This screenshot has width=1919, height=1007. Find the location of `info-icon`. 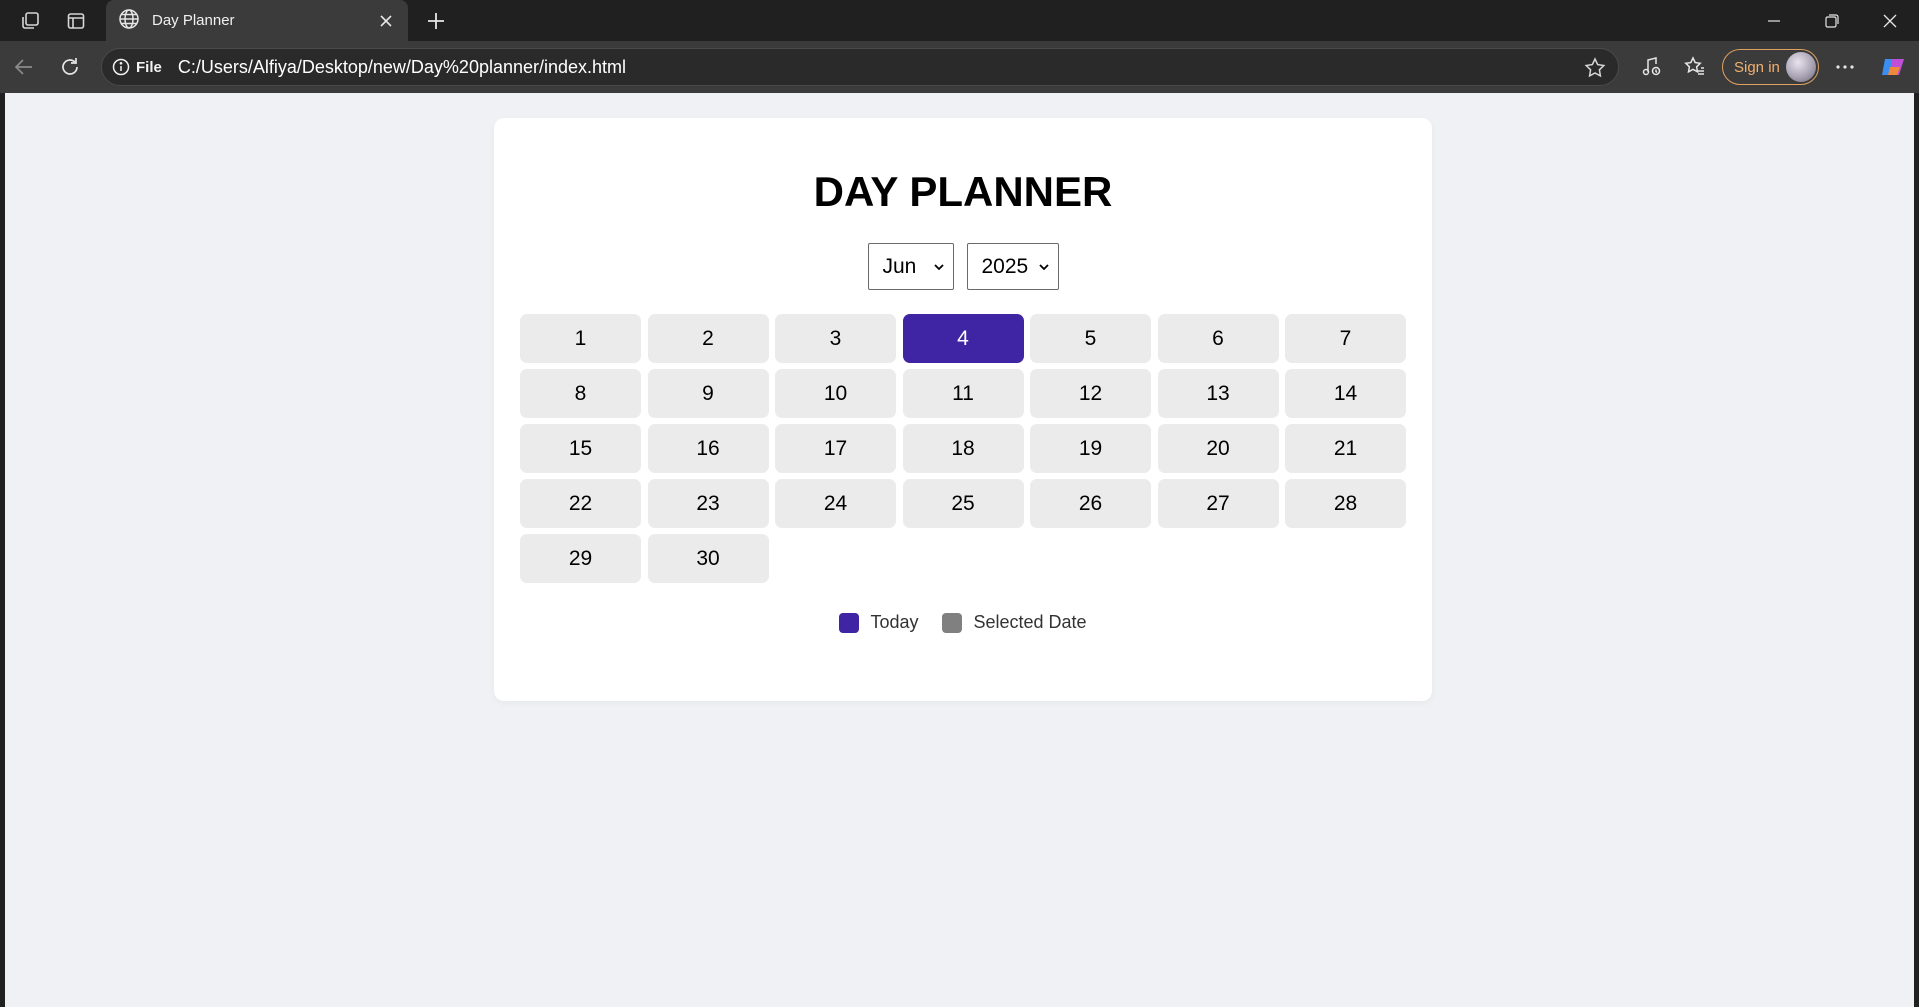

info-icon is located at coordinates (121, 67).